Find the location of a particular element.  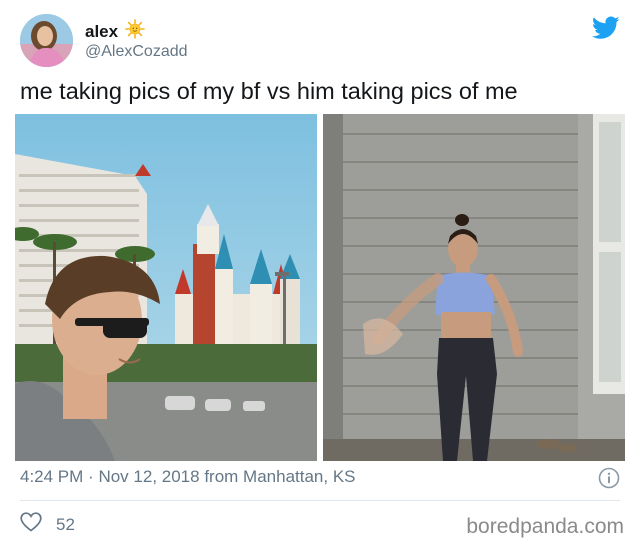

user-handle: @AlexCozadd is located at coordinates (136, 52).